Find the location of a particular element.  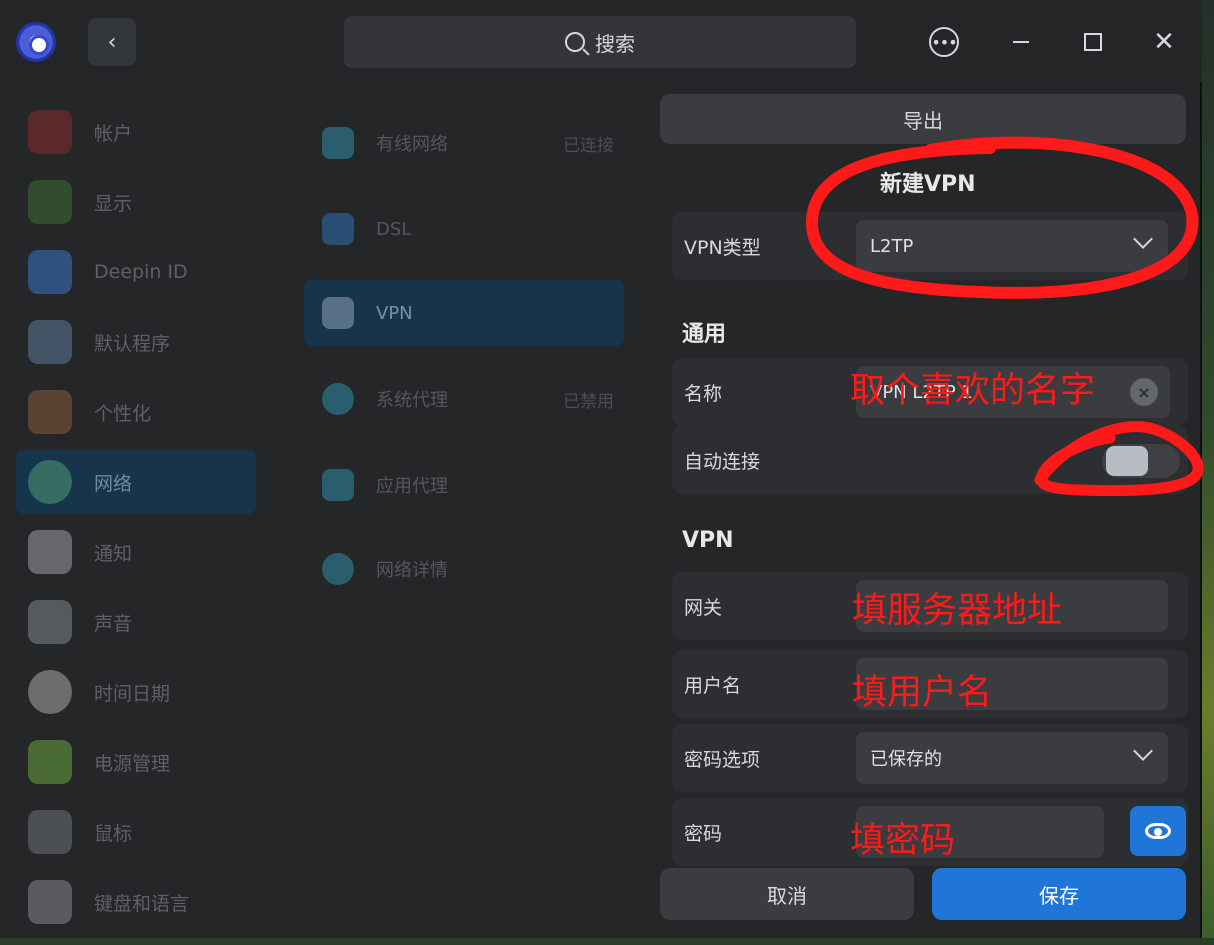

sidebar-item: 鼠标 is located at coordinates (136, 832).